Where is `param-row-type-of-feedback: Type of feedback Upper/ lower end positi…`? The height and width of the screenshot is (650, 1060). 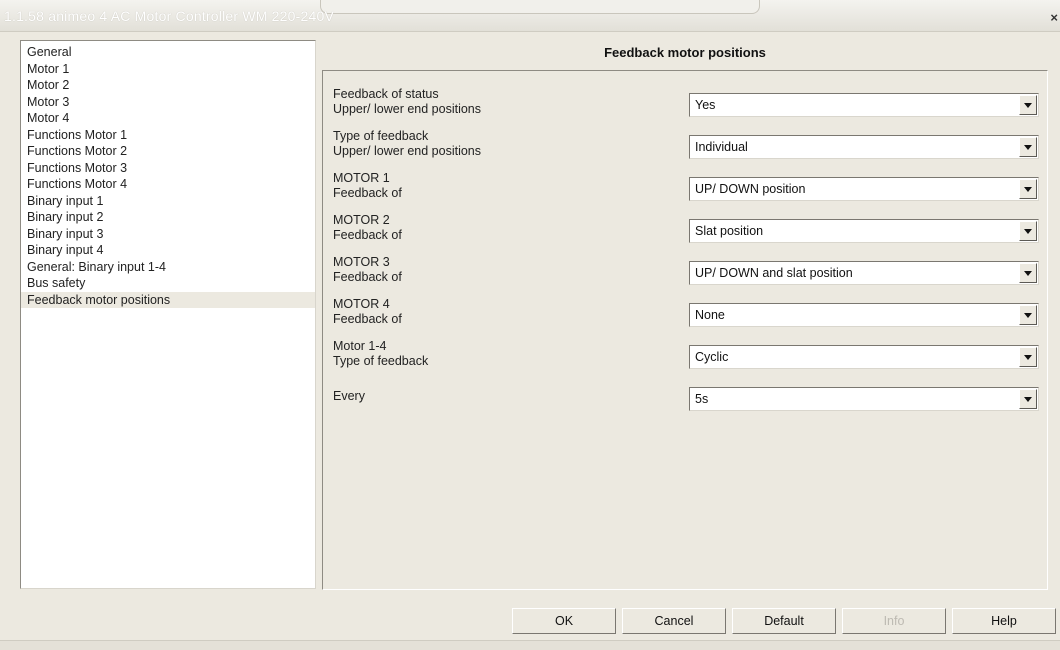
param-row-type-of-feedback: Type of feedback Upper/ lower end positi… is located at coordinates (688, 149).